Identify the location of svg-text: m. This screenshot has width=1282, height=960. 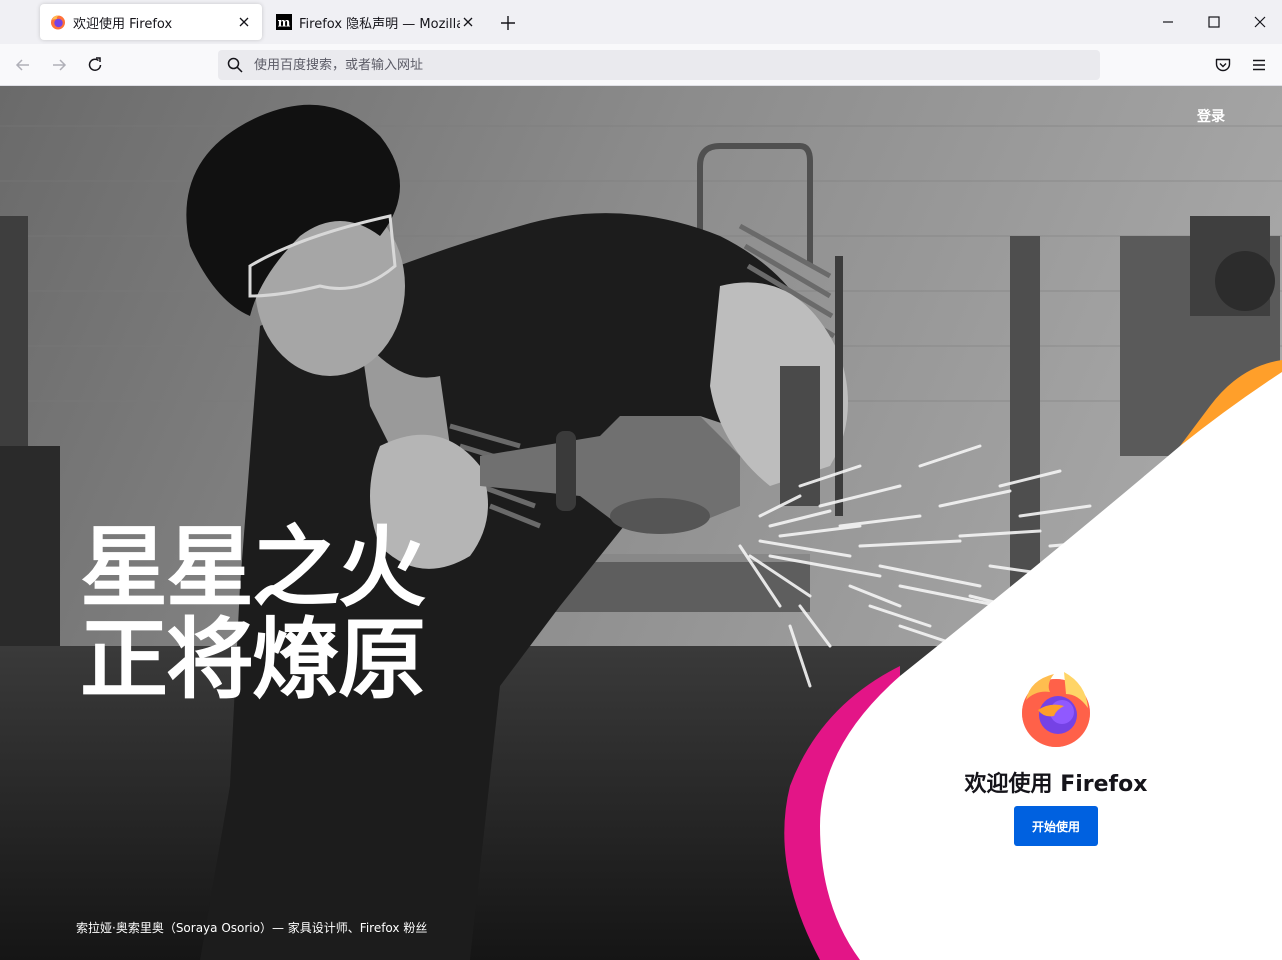
(284, 23).